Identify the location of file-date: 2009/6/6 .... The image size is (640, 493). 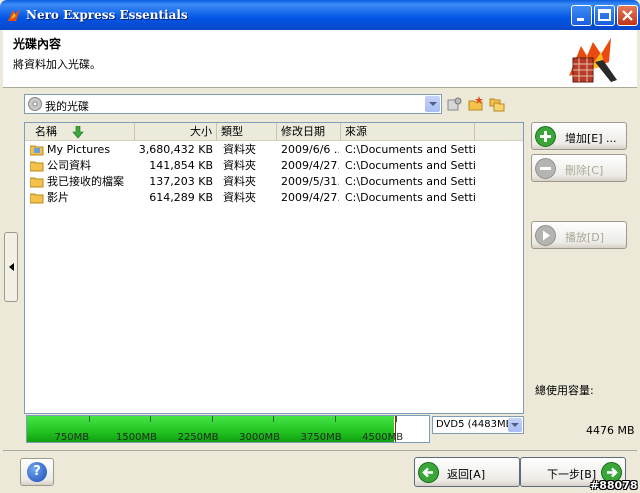
(310, 149).